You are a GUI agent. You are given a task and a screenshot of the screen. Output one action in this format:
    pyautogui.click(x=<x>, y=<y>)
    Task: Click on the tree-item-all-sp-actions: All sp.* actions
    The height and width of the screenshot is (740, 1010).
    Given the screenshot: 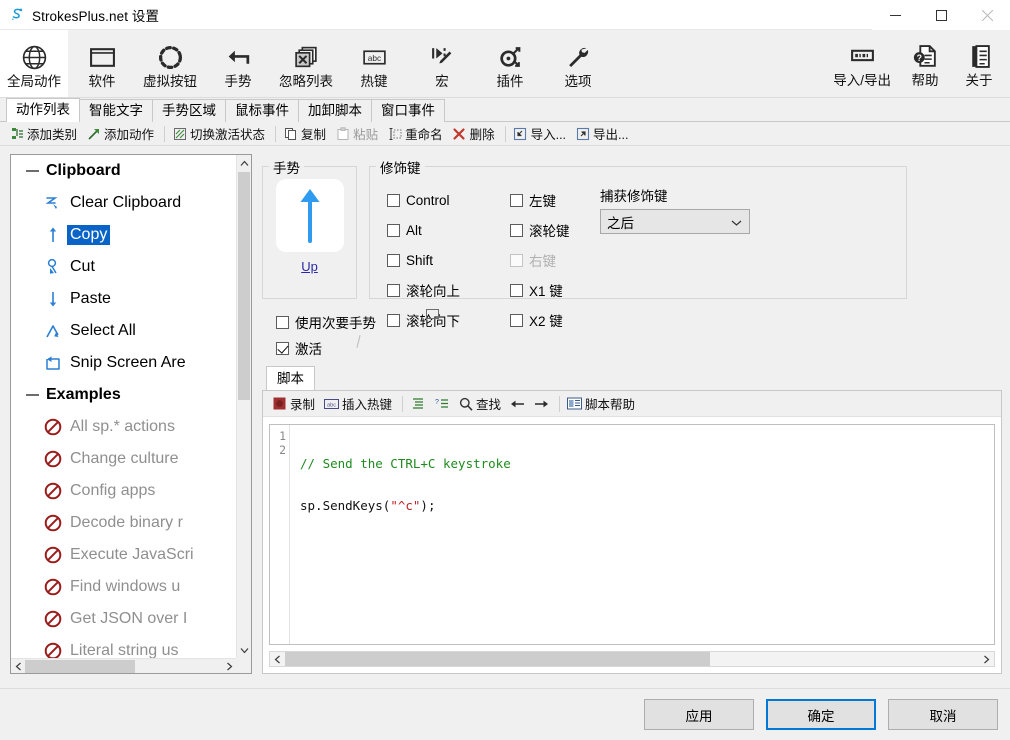 What is the action you would take?
    pyautogui.click(x=123, y=427)
    